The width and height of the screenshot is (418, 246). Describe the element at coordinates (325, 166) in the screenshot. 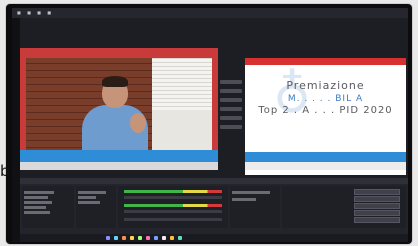

I see `program-lower-strip` at that location.